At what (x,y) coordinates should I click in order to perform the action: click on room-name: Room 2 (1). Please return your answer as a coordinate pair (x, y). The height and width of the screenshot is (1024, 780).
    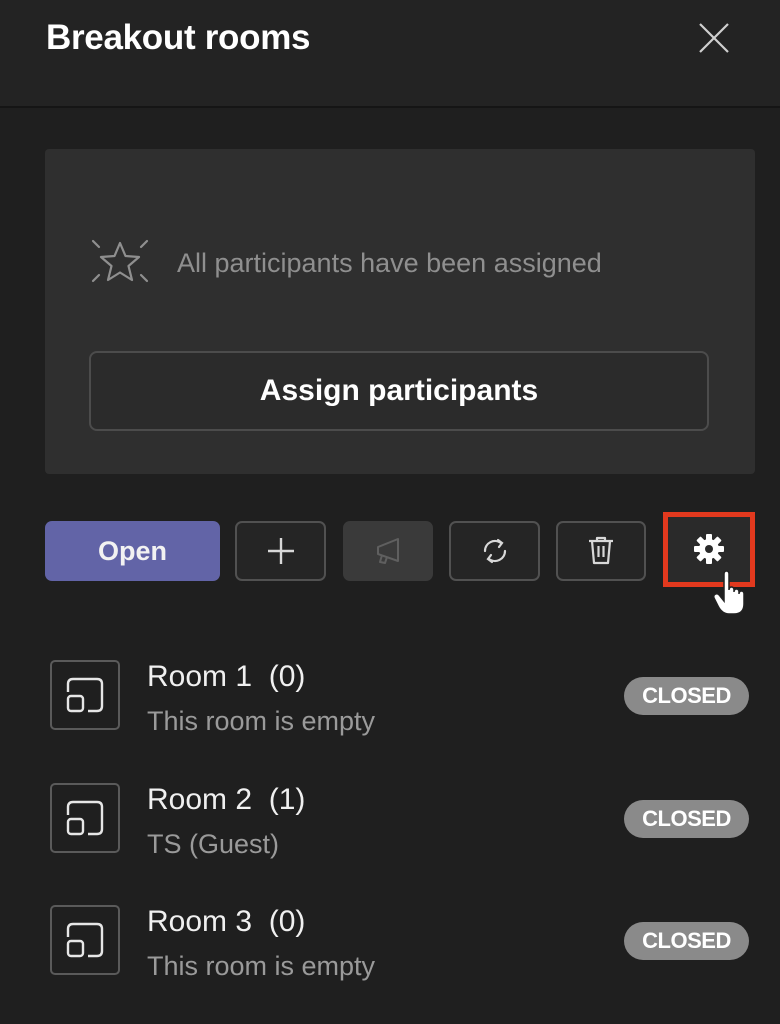
    Looking at the image, I should click on (226, 799).